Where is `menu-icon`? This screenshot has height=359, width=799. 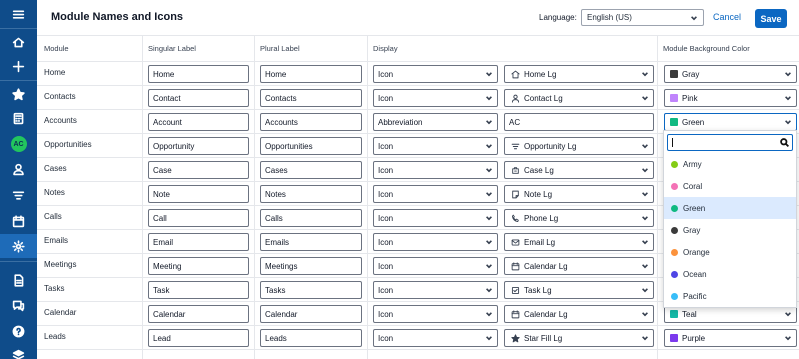
menu-icon is located at coordinates (18, 14).